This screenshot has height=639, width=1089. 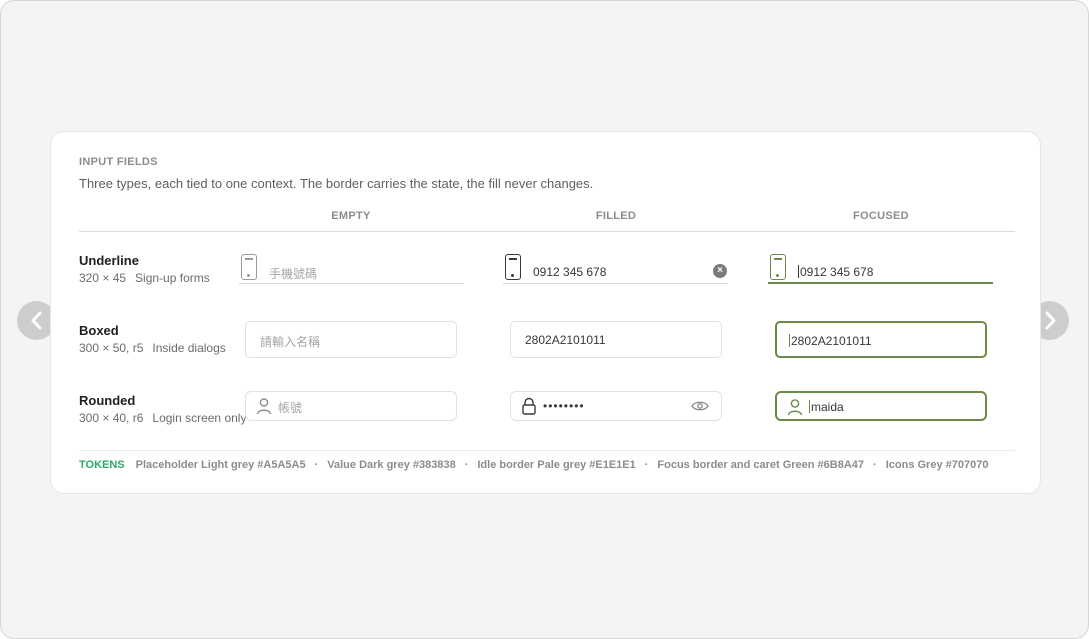 What do you see at coordinates (547, 450) in the screenshot?
I see `footer-divider` at bounding box center [547, 450].